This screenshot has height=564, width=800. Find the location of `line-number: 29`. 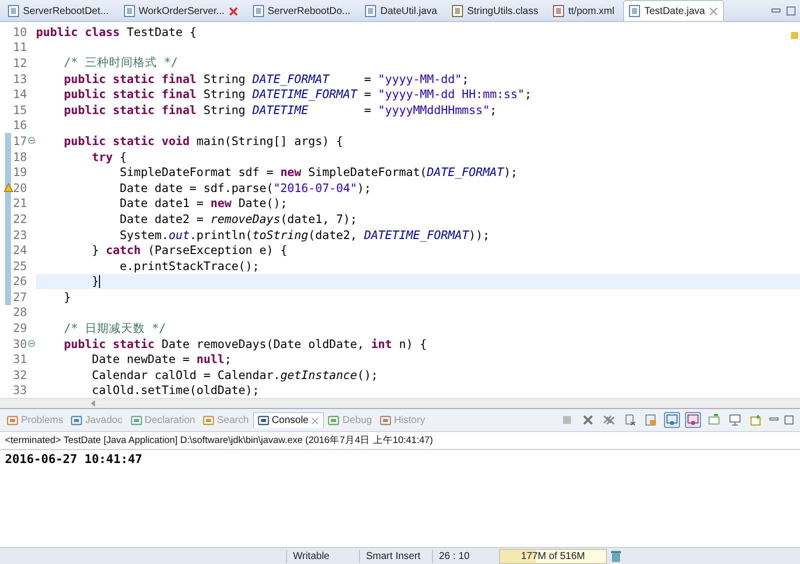

line-number: 29 is located at coordinates (19, 328).